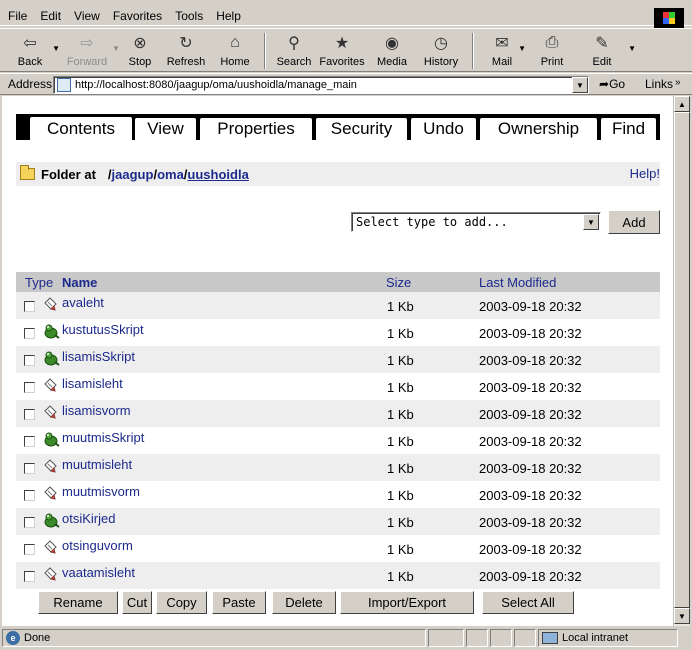 This screenshot has height=650, width=692. What do you see at coordinates (96, 410) in the screenshot?
I see `file-name-link: lisamisvorm` at bounding box center [96, 410].